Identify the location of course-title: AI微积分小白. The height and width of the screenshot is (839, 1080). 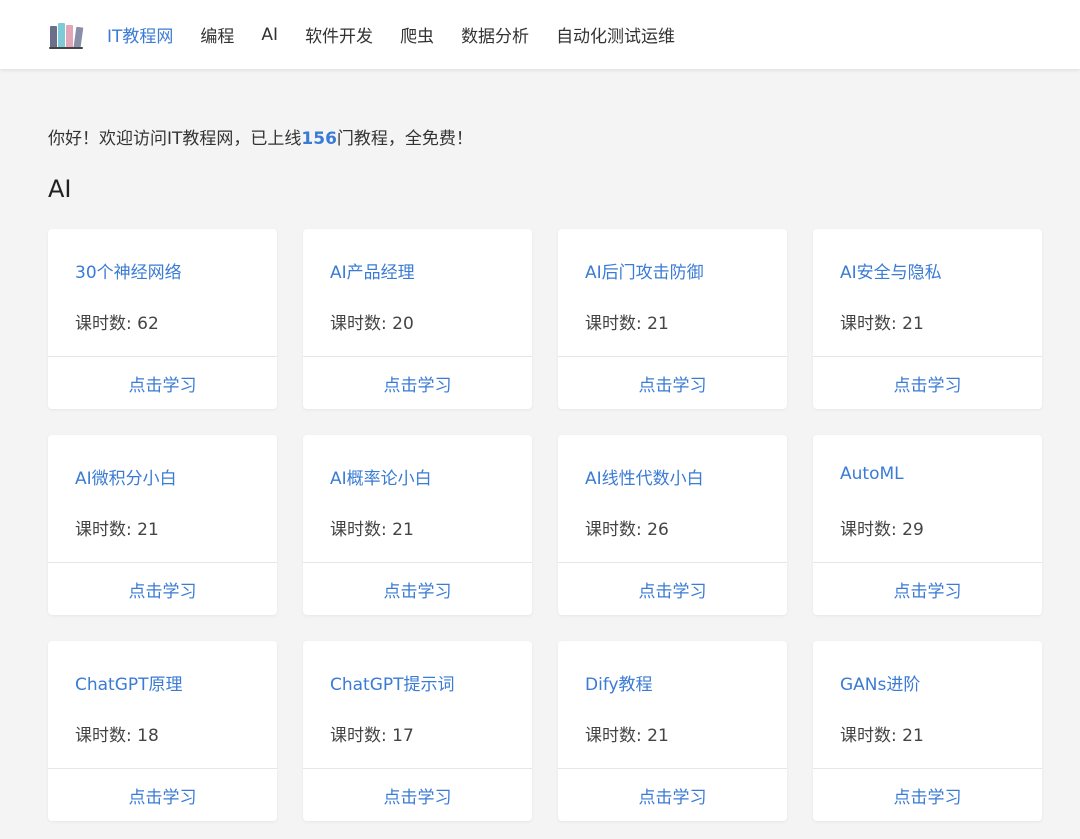
(126, 476).